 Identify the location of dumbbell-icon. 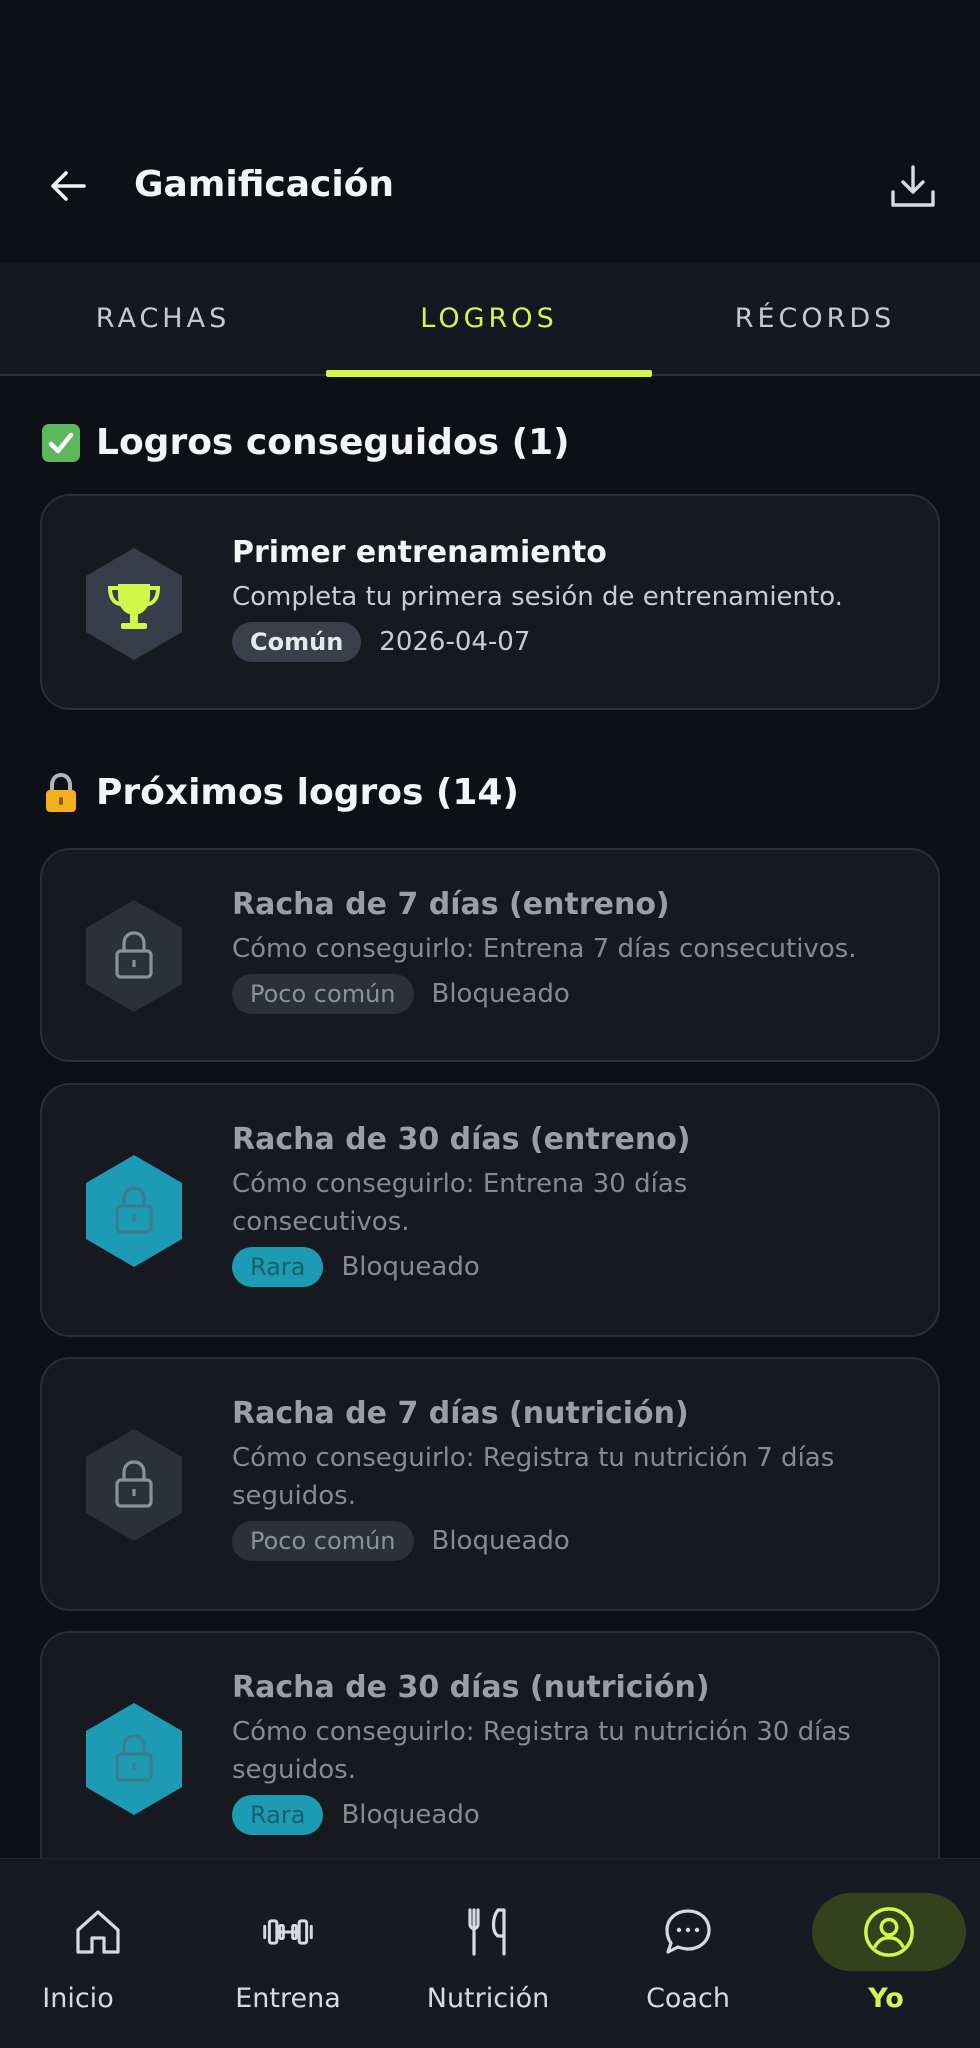
(288, 1932).